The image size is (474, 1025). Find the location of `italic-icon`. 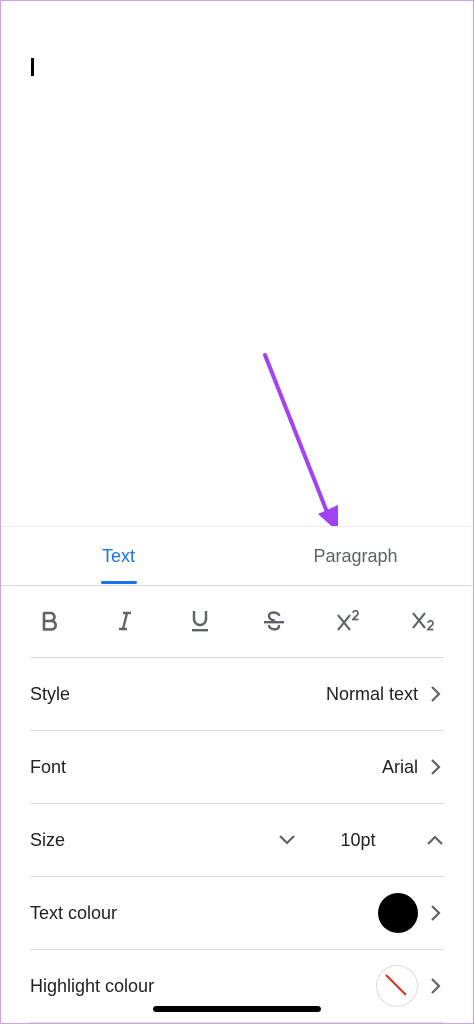

italic-icon is located at coordinates (124, 621).